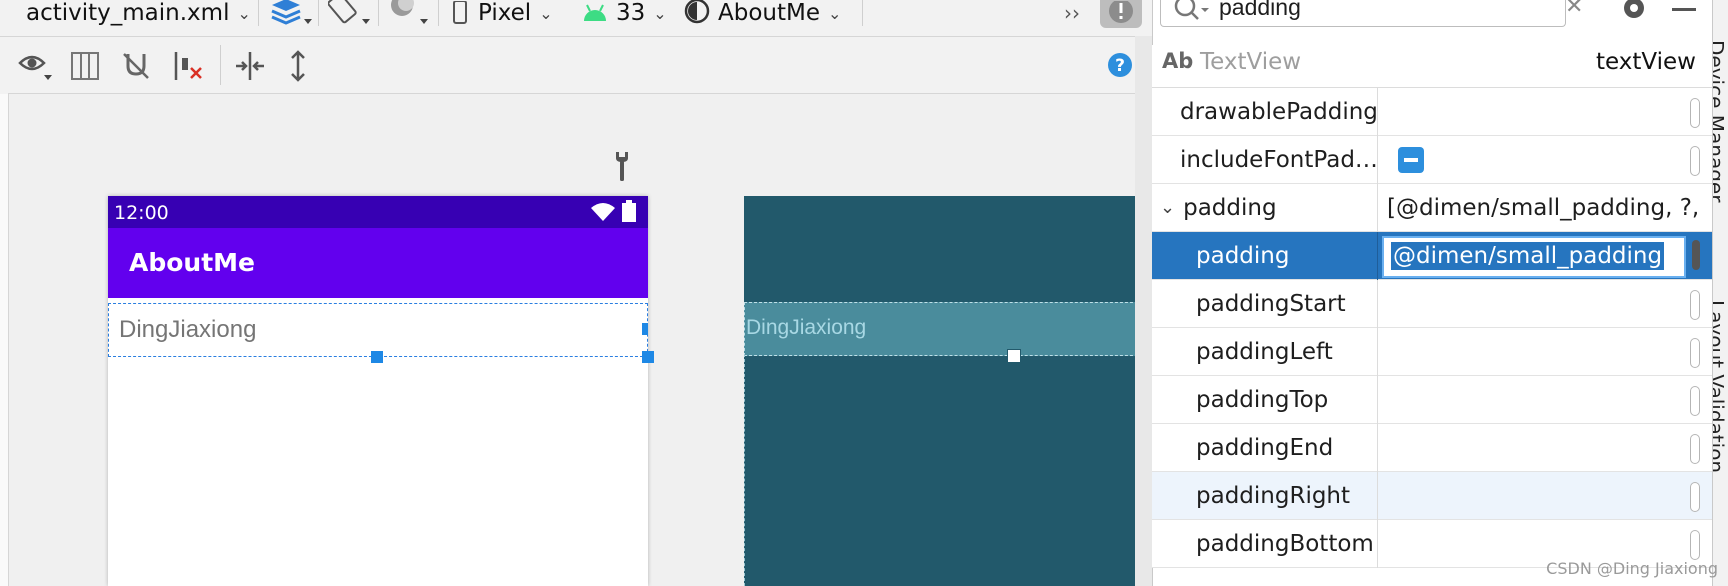 Image resolution: width=1728 pixels, height=586 pixels. I want to click on api-level: 33, so click(631, 13).